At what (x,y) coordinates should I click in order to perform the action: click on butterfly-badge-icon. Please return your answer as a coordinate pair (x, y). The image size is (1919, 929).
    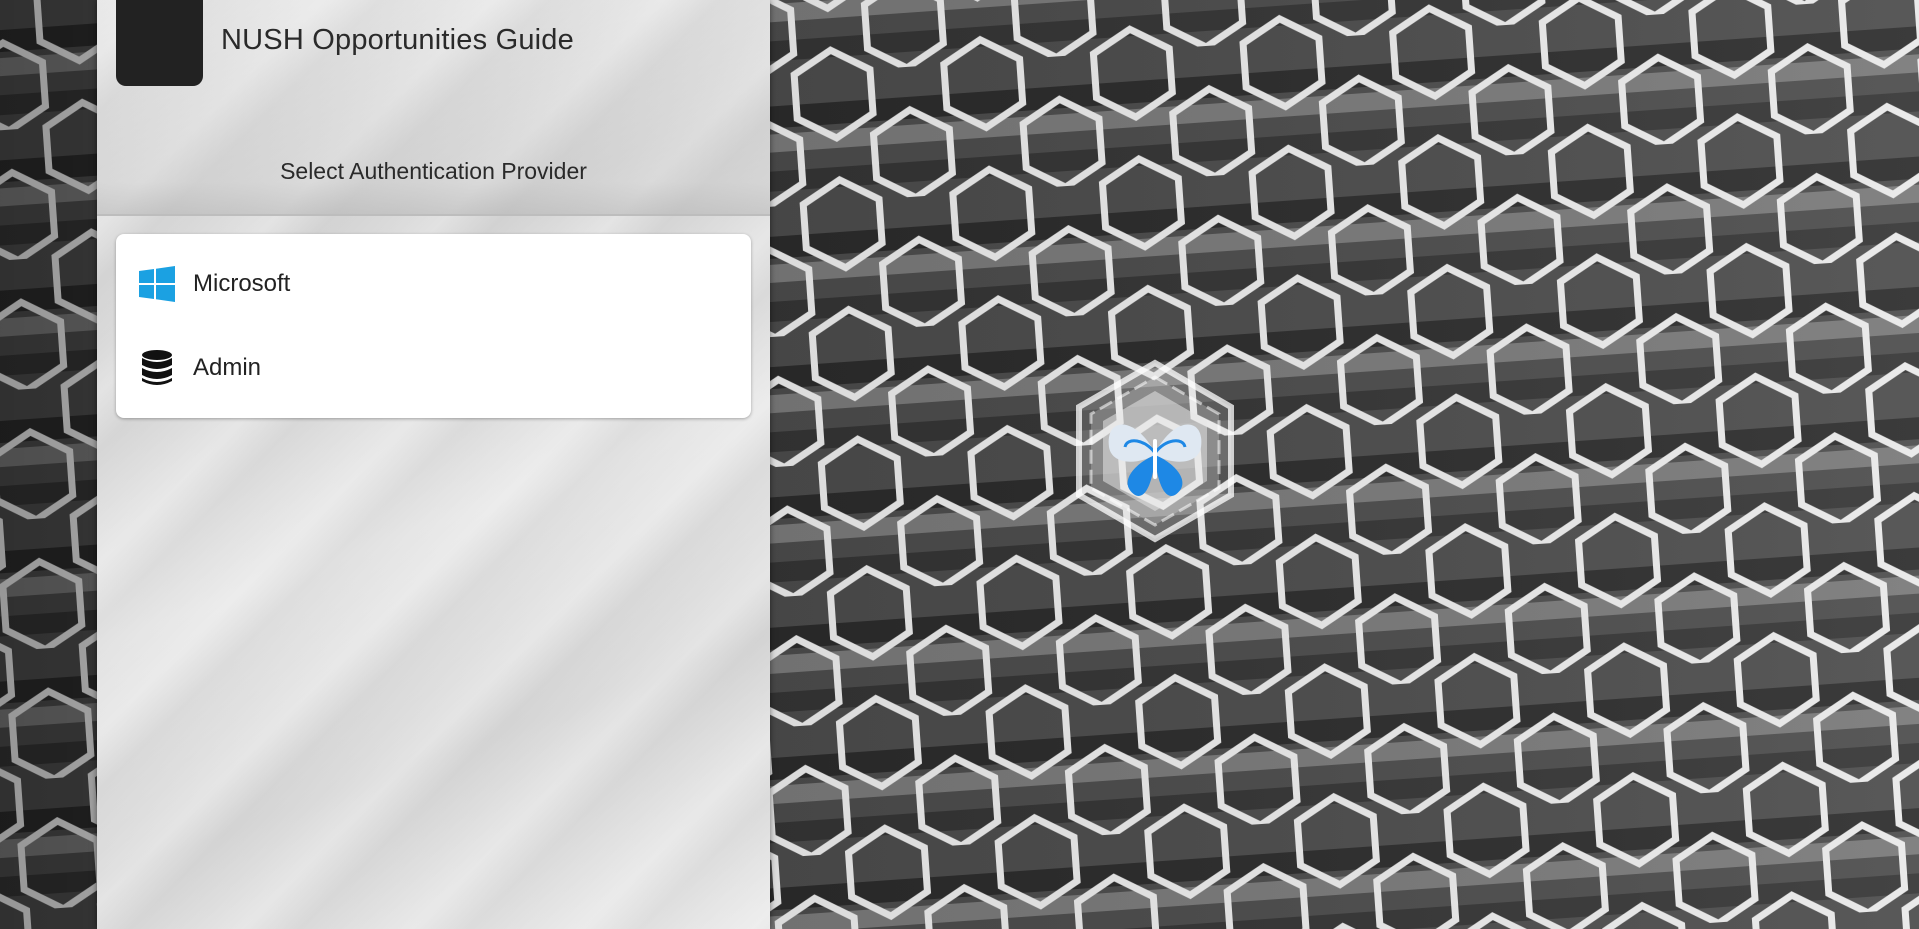
    Looking at the image, I should click on (1155, 455).